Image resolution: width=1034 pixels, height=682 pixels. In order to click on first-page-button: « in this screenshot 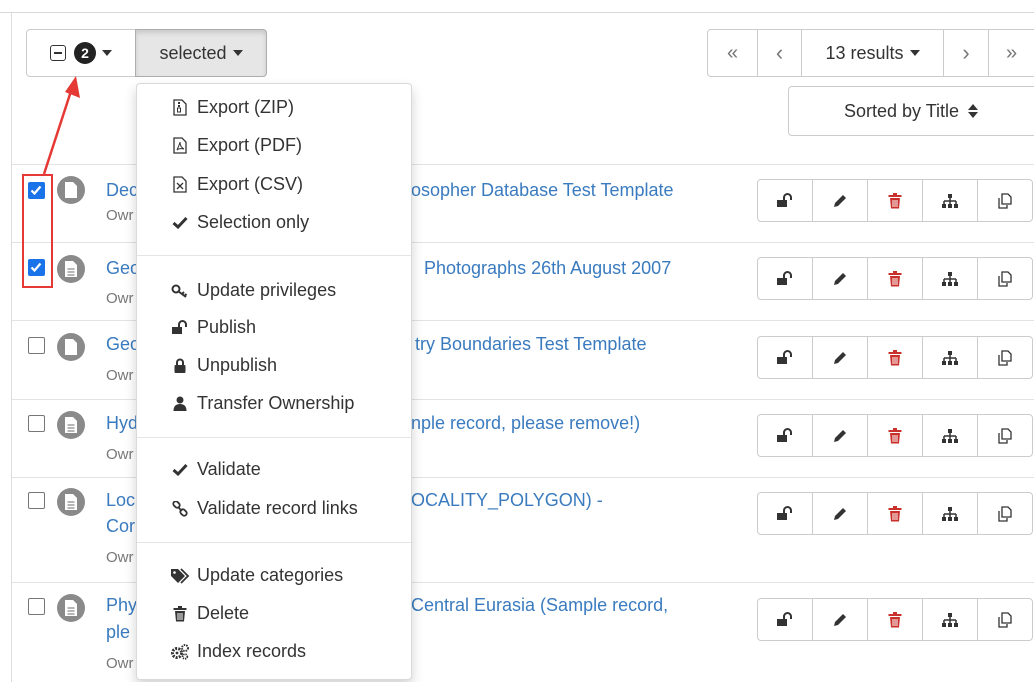, I will do `click(732, 53)`.